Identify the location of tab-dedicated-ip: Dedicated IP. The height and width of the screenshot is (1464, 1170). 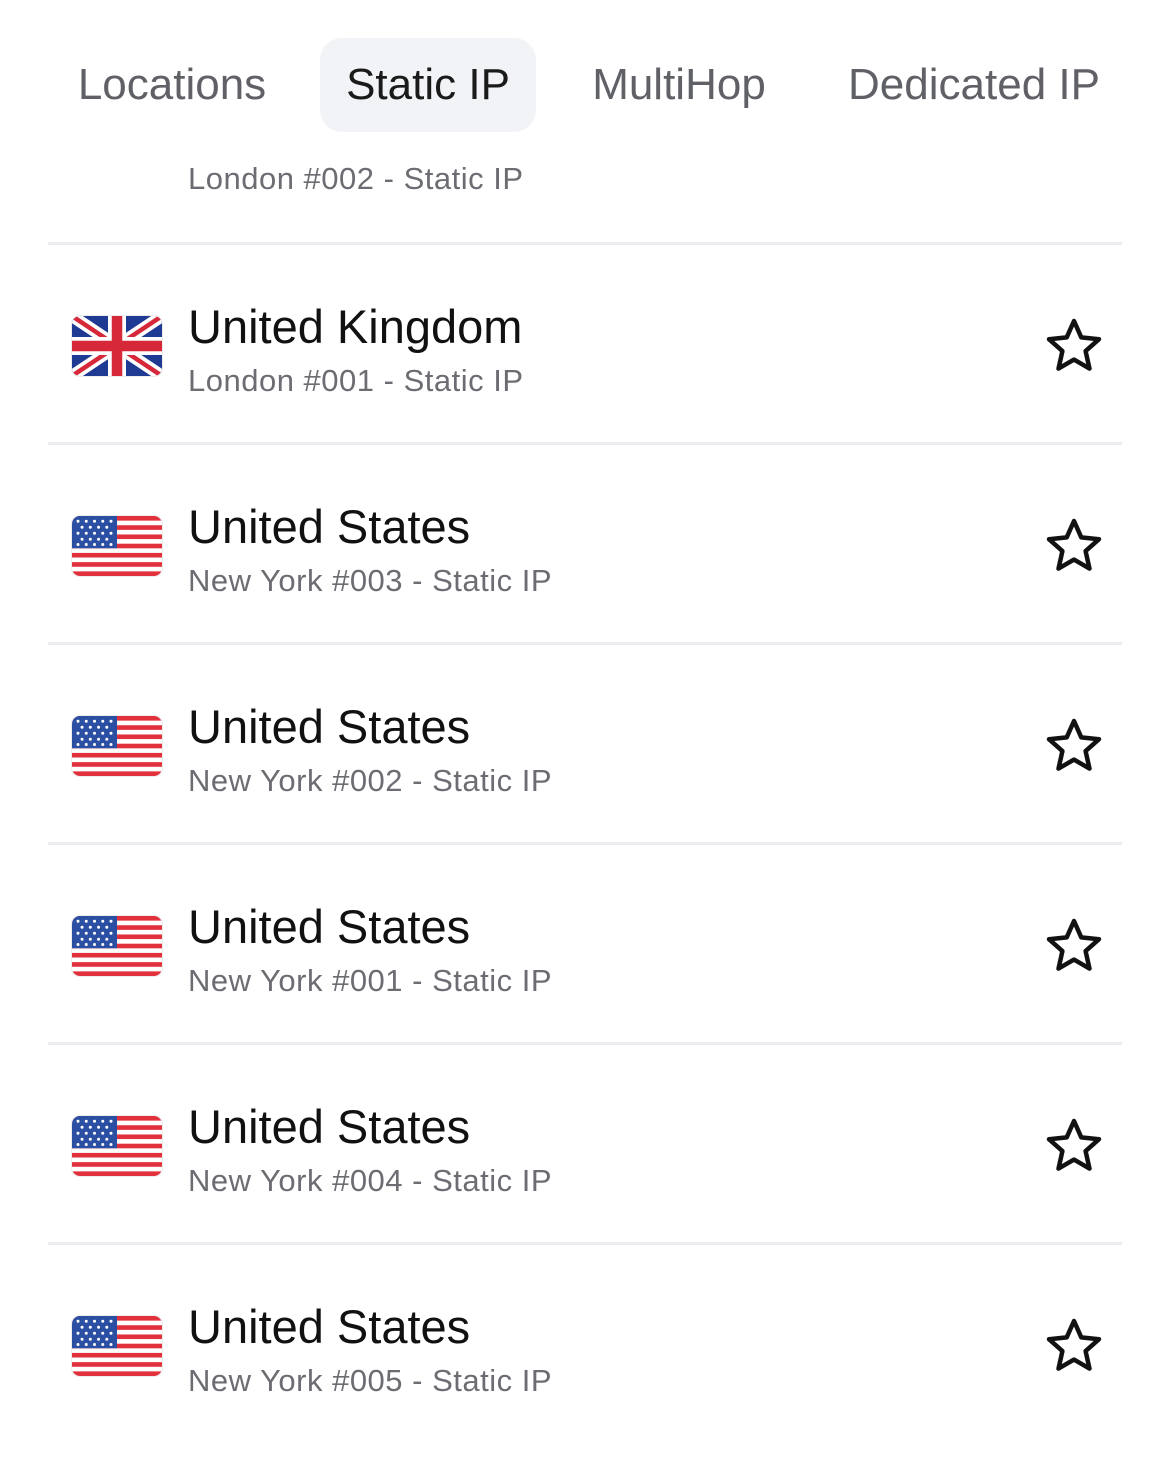
(974, 85).